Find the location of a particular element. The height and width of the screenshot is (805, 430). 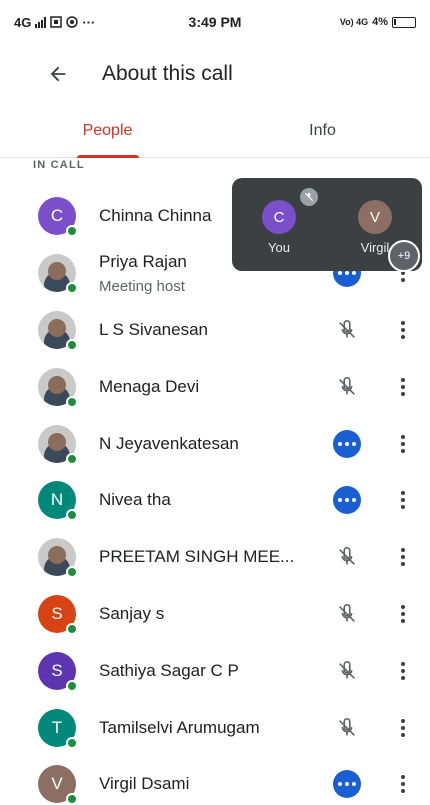

participant-name: Chinna Chinna is located at coordinates (155, 216).